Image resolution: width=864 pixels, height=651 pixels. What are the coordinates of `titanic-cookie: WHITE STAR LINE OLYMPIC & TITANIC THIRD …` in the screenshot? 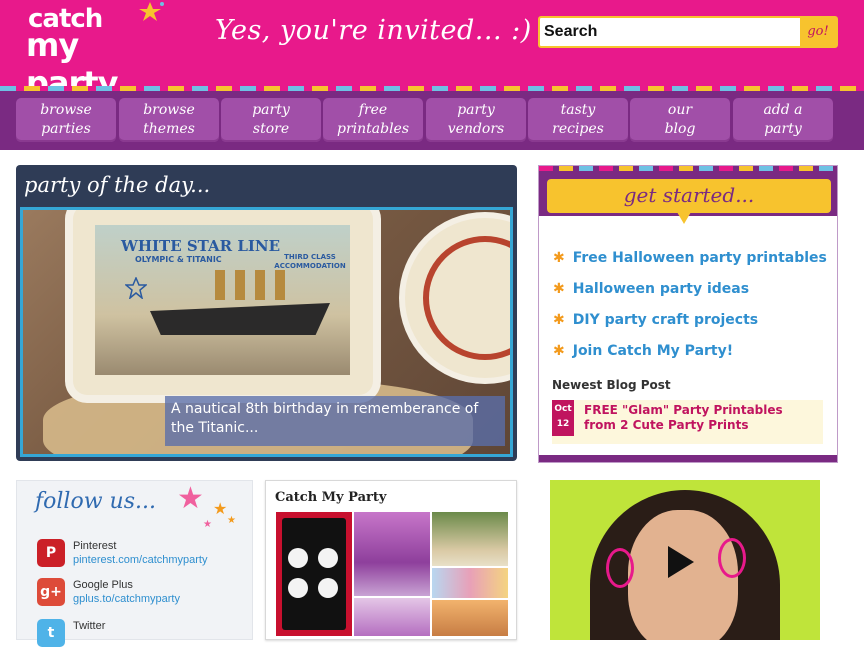 It's located at (223, 302).